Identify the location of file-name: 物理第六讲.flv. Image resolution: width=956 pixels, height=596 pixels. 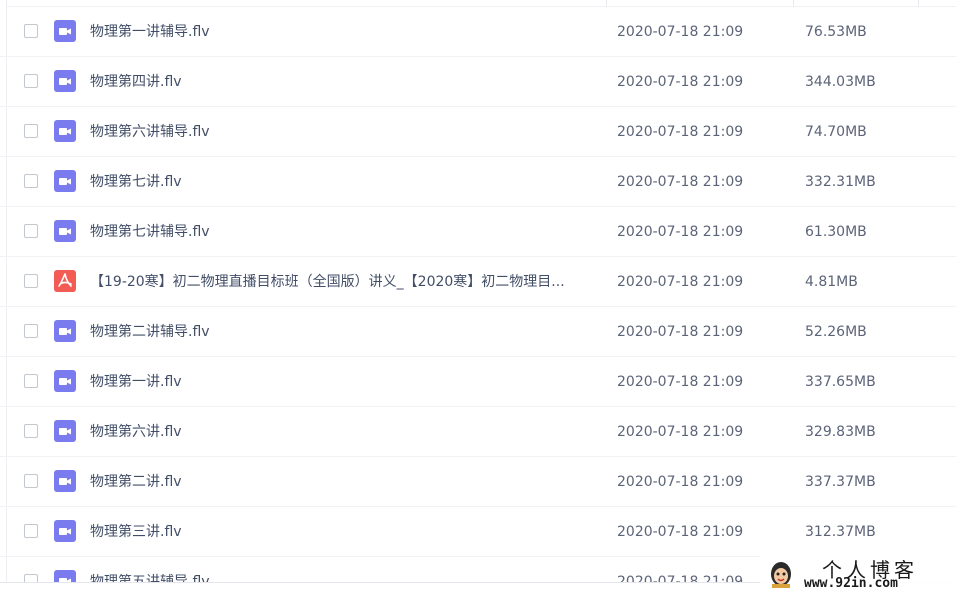
(342, 432).